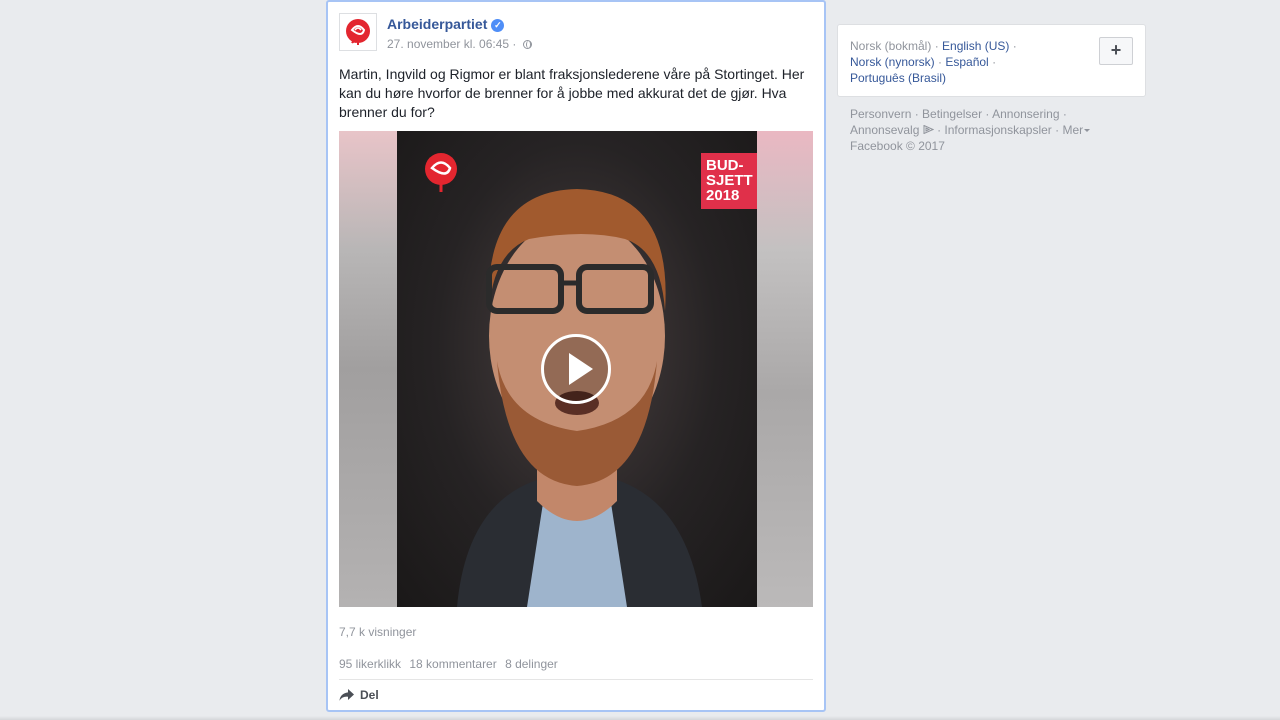 The width and height of the screenshot is (1280, 720). I want to click on video-rose-logo-icon, so click(441, 172).